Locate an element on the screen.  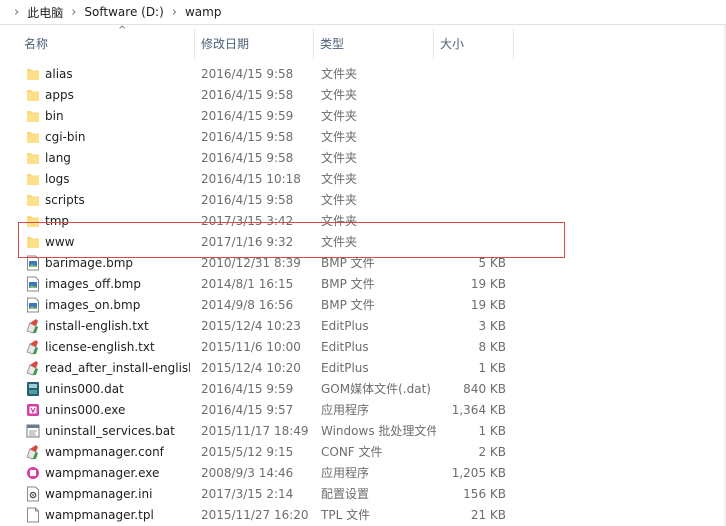
column-header-size: 大小 is located at coordinates (474, 44).